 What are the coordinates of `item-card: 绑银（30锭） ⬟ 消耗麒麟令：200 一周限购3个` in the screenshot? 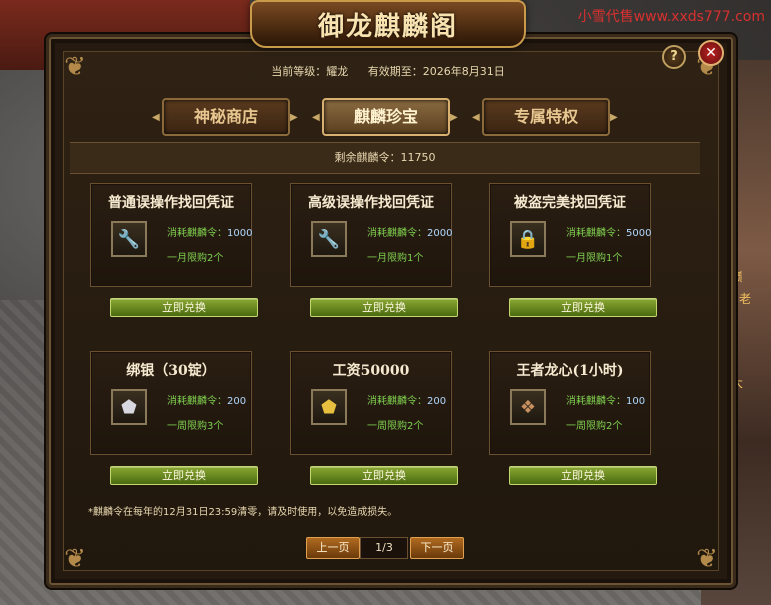 It's located at (171, 403).